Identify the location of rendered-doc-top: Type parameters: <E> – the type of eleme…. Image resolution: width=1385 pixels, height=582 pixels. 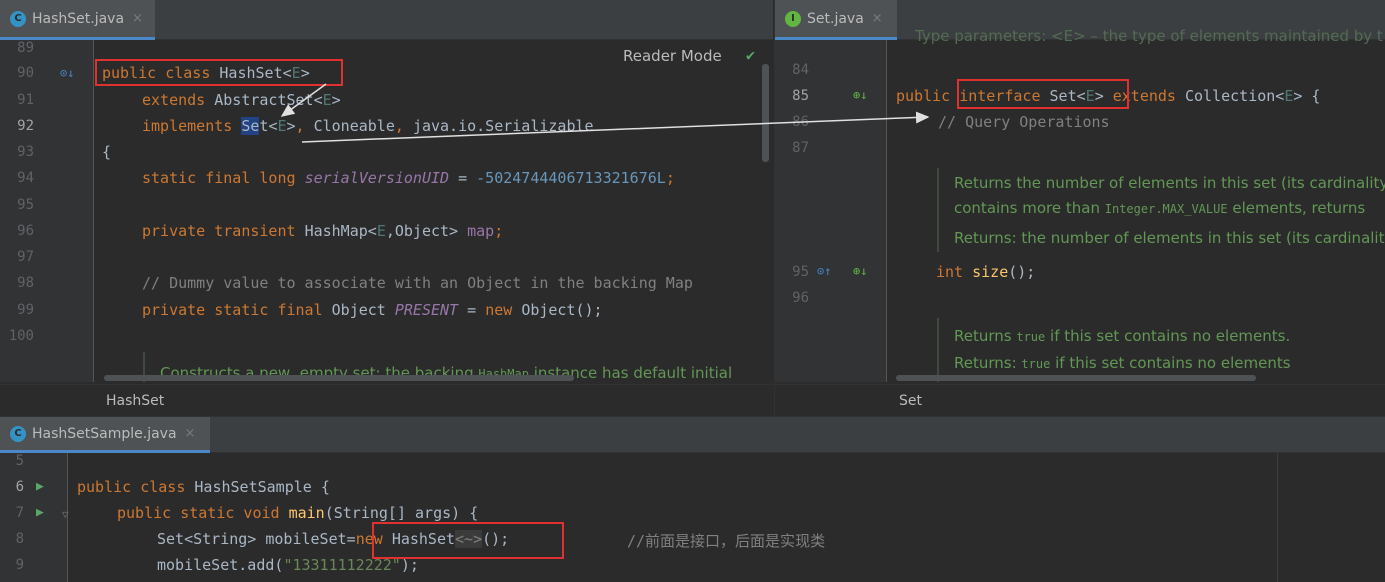
(1149, 36).